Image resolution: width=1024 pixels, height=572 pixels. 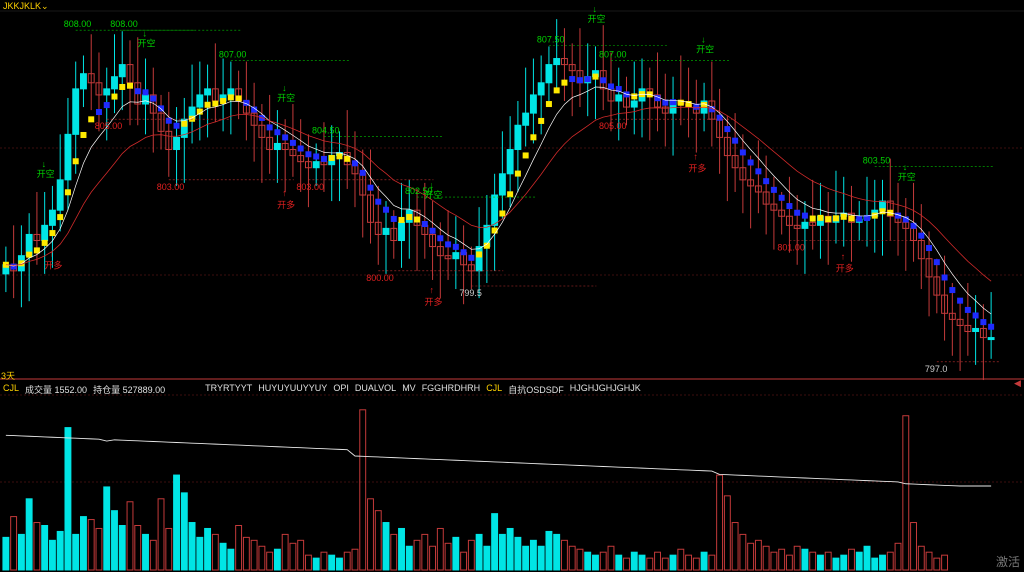 I want to click on indicator-tab: 自抗OSDSDF, so click(x=536, y=389).